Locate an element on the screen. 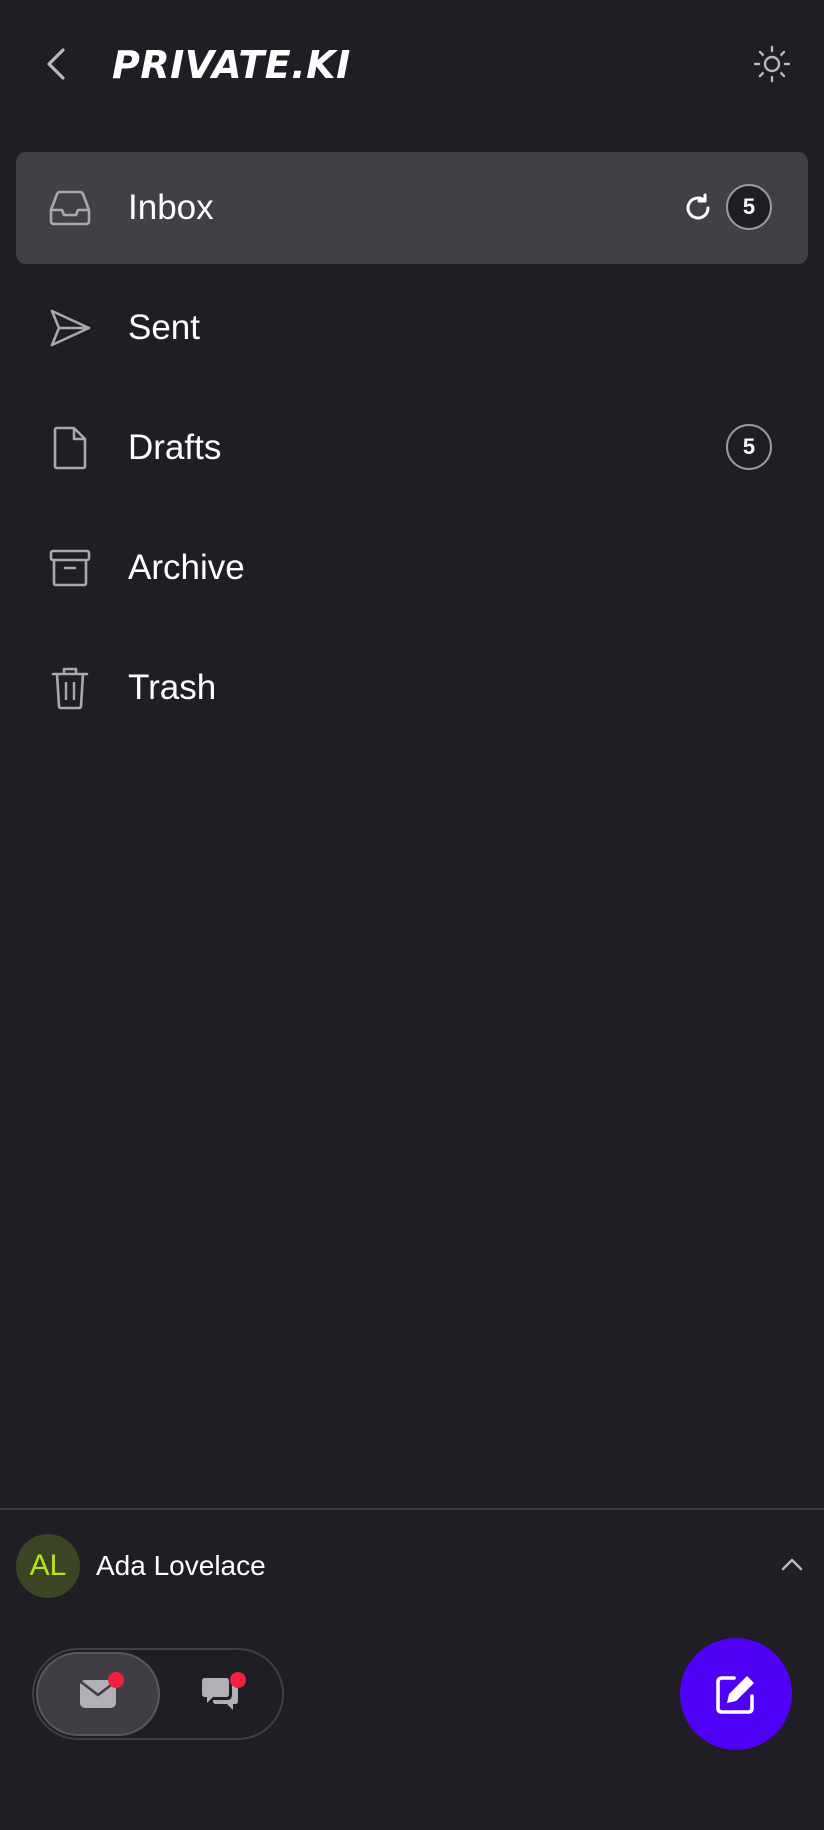 This screenshot has width=824, height=1830. send-icon is located at coordinates (70, 328).